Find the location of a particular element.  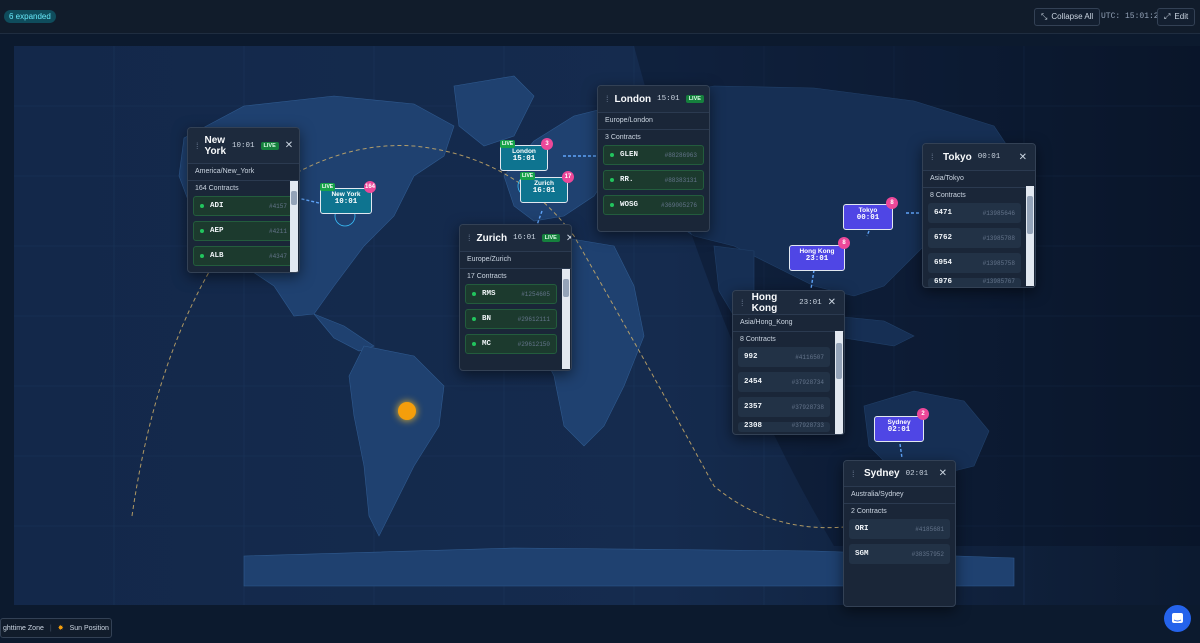

marker-london-city: London is located at coordinates (524, 151).